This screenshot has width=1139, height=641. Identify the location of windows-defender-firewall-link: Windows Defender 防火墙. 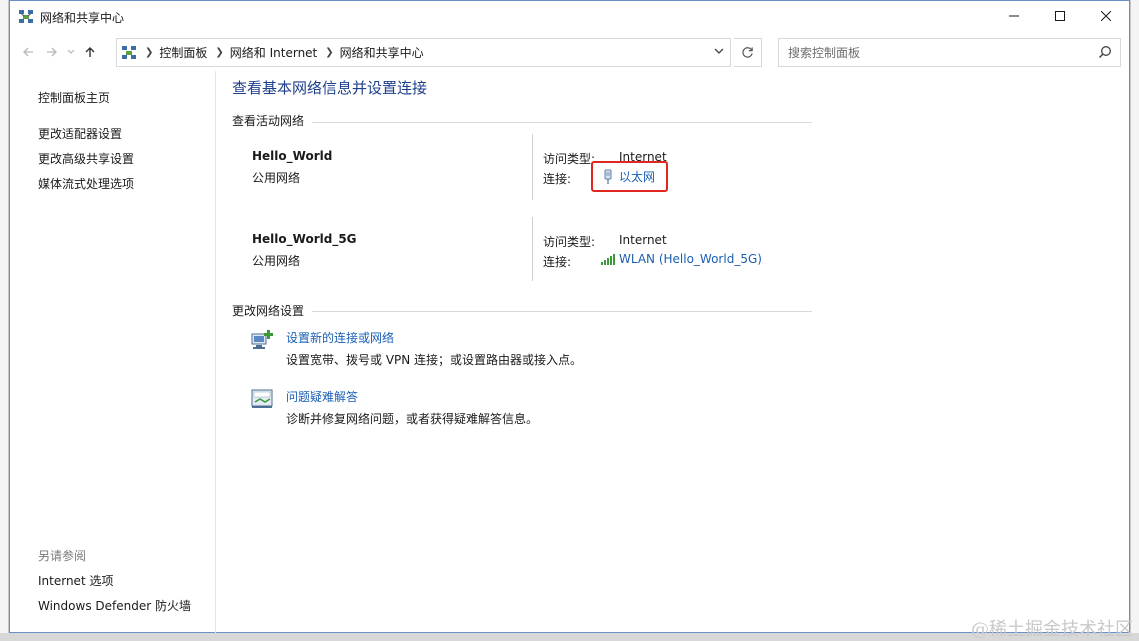
(114, 605).